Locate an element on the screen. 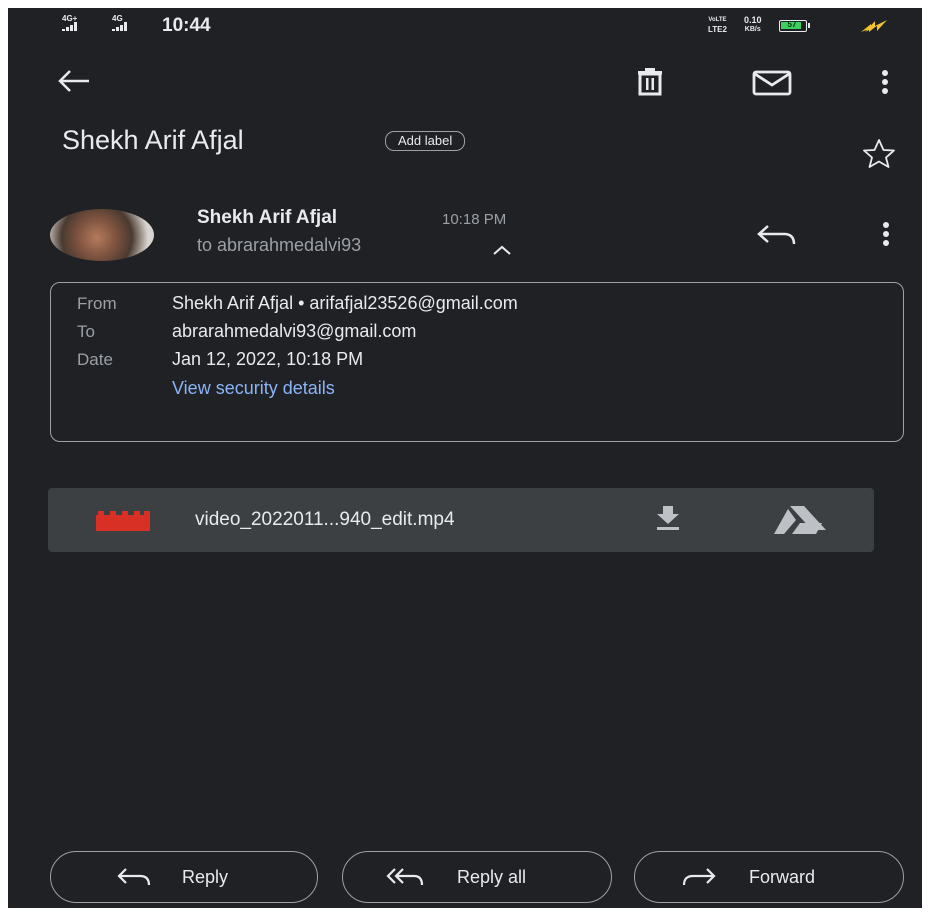 The width and height of the screenshot is (936, 916). sender-avatar is located at coordinates (102, 235).